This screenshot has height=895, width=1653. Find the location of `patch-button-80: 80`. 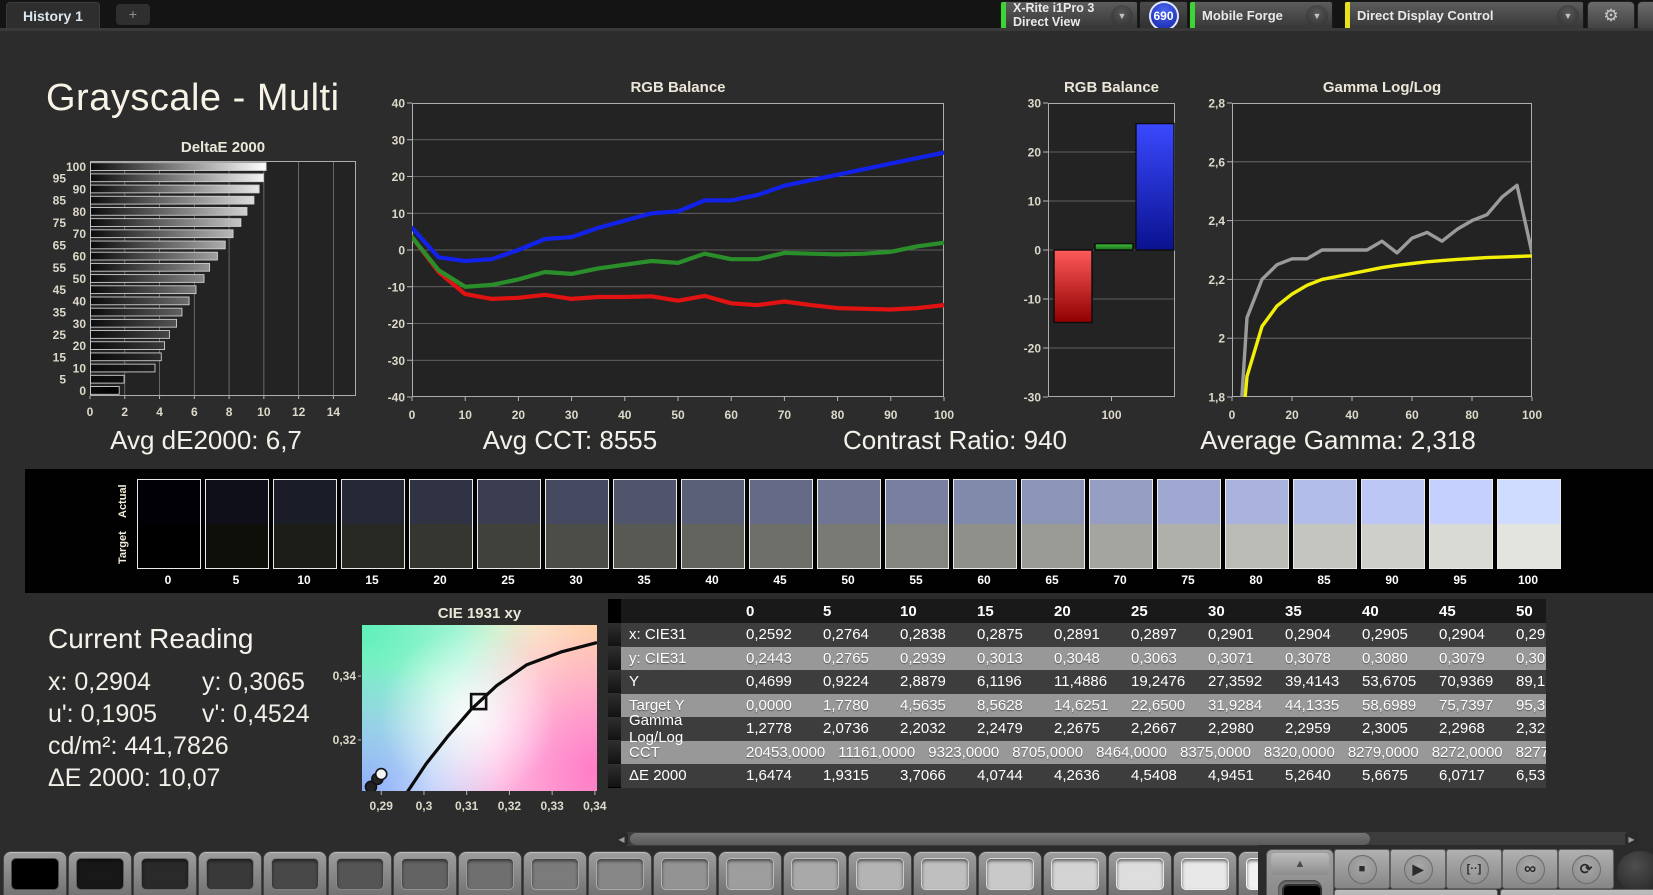

patch-button-80: 80 is located at coordinates (1075, 873).